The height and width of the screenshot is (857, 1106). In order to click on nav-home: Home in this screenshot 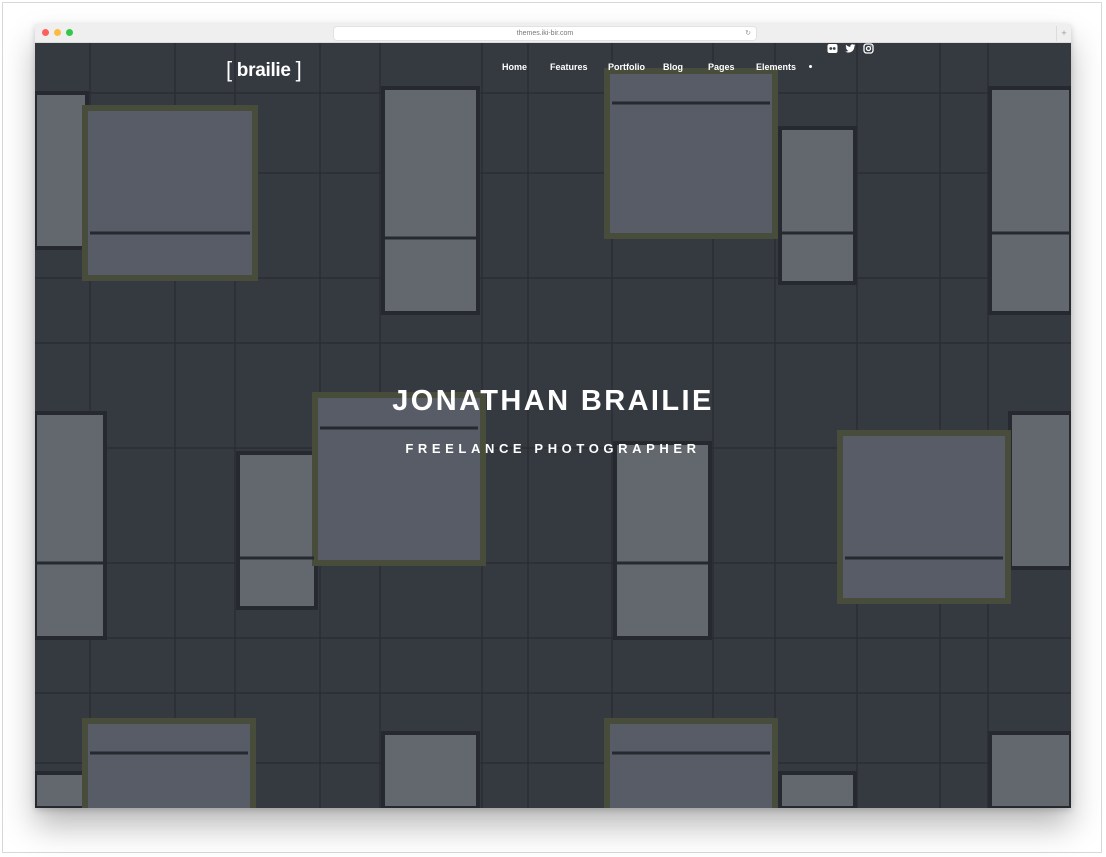, I will do `click(514, 67)`.